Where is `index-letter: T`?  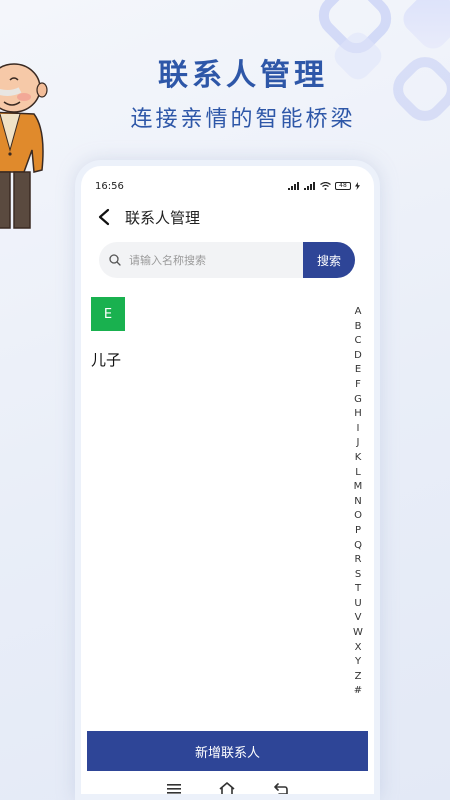
index-letter: T is located at coordinates (358, 589).